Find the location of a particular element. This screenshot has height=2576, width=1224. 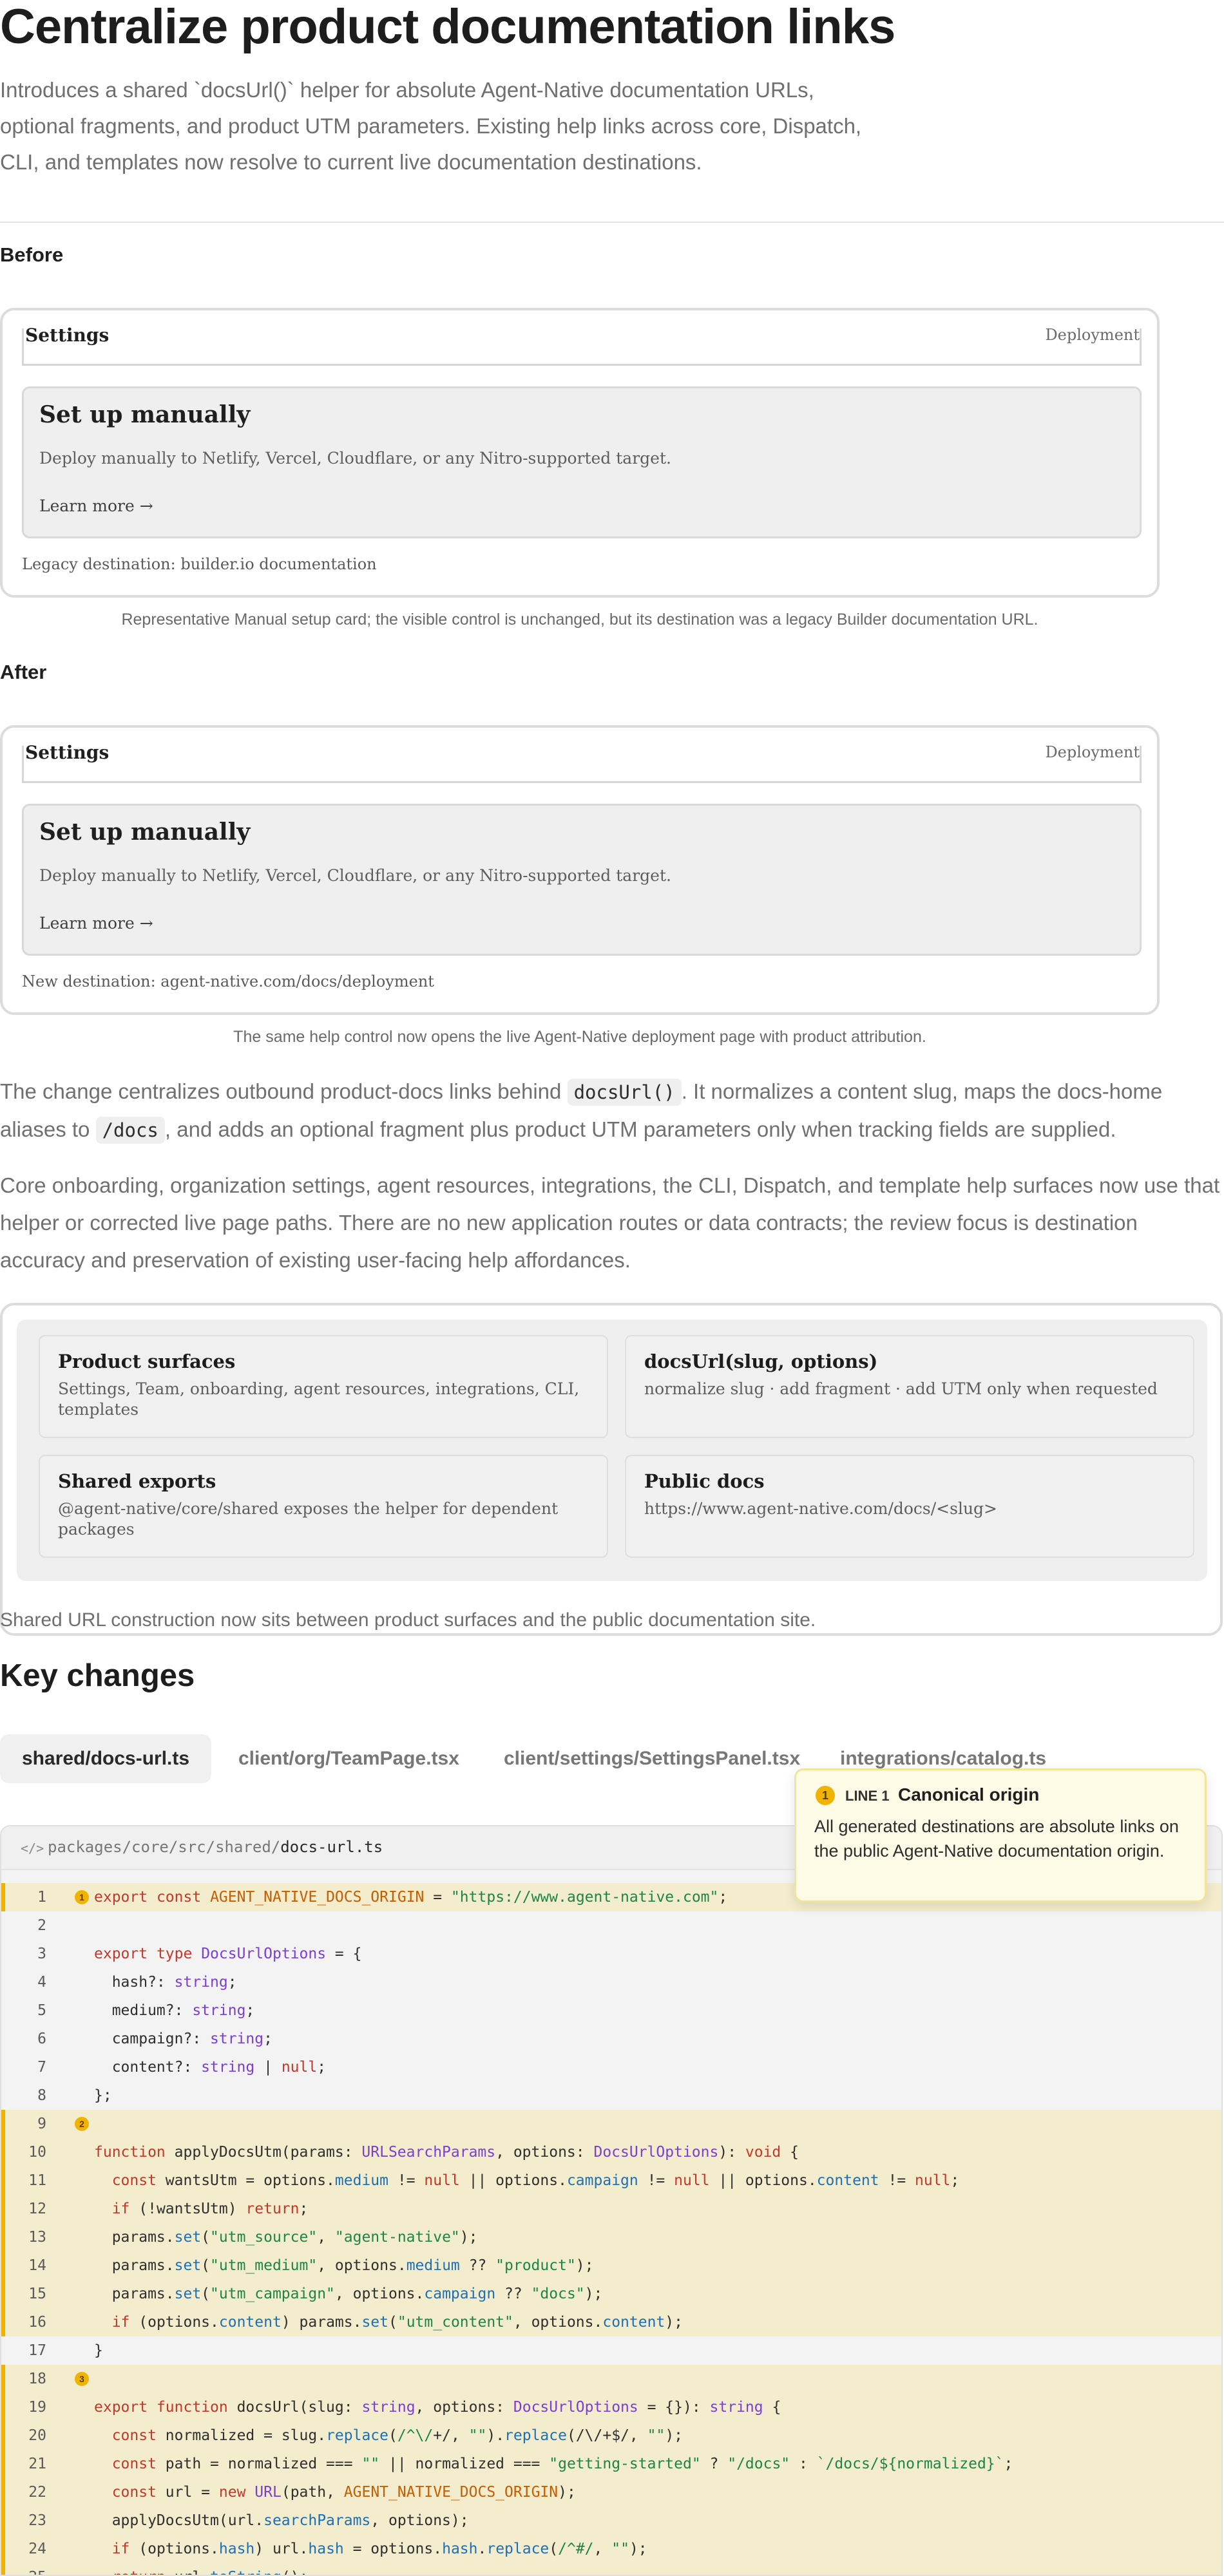

code-text: return url.toString(); is located at coordinates (201, 2569).